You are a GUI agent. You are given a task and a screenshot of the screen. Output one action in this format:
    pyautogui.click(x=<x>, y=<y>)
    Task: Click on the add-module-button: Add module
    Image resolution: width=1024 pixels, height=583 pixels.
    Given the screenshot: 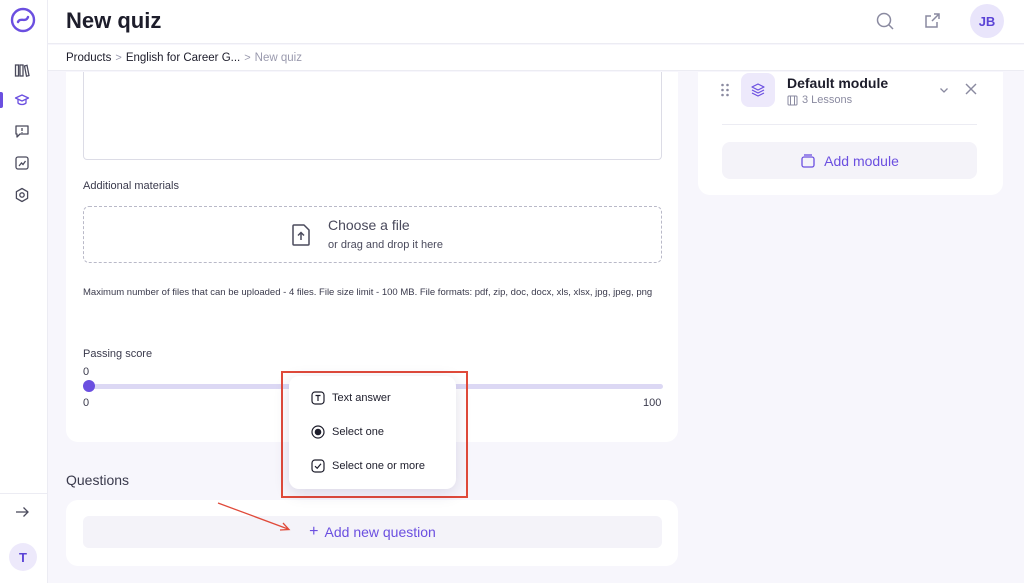 What is the action you would take?
    pyautogui.click(x=849, y=160)
    